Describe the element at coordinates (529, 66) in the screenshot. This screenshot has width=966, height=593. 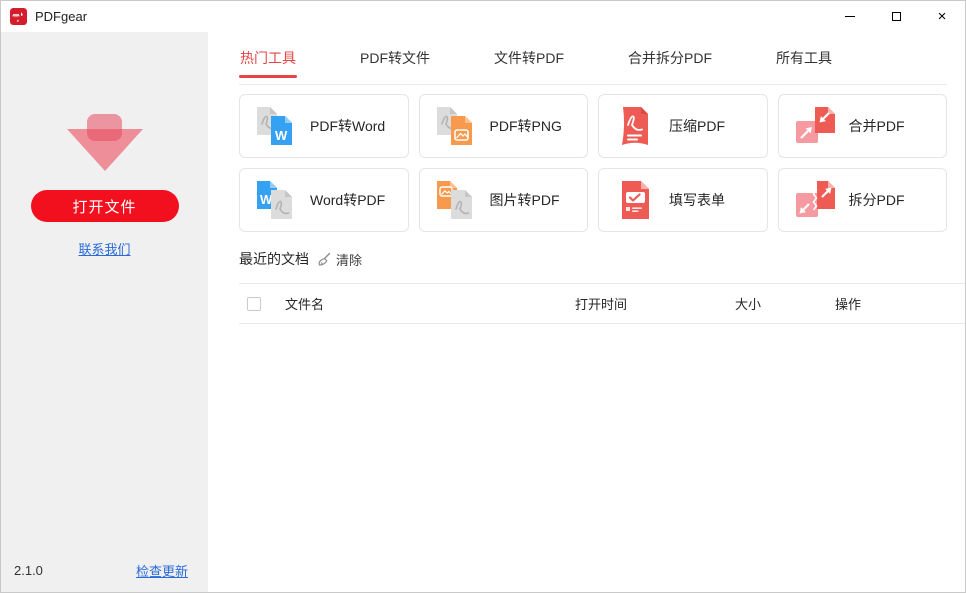
I see `tab-file-to-pdf: 文件转PDF` at that location.